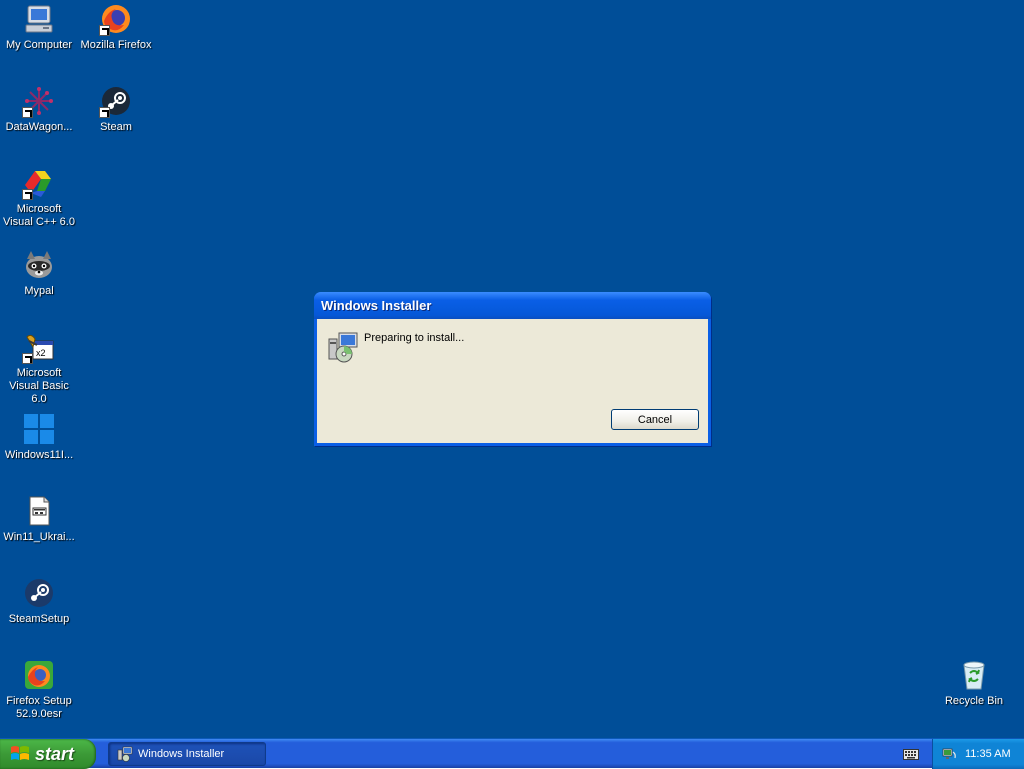  I want to click on desktop-icon-label: My Computer, so click(39, 45).